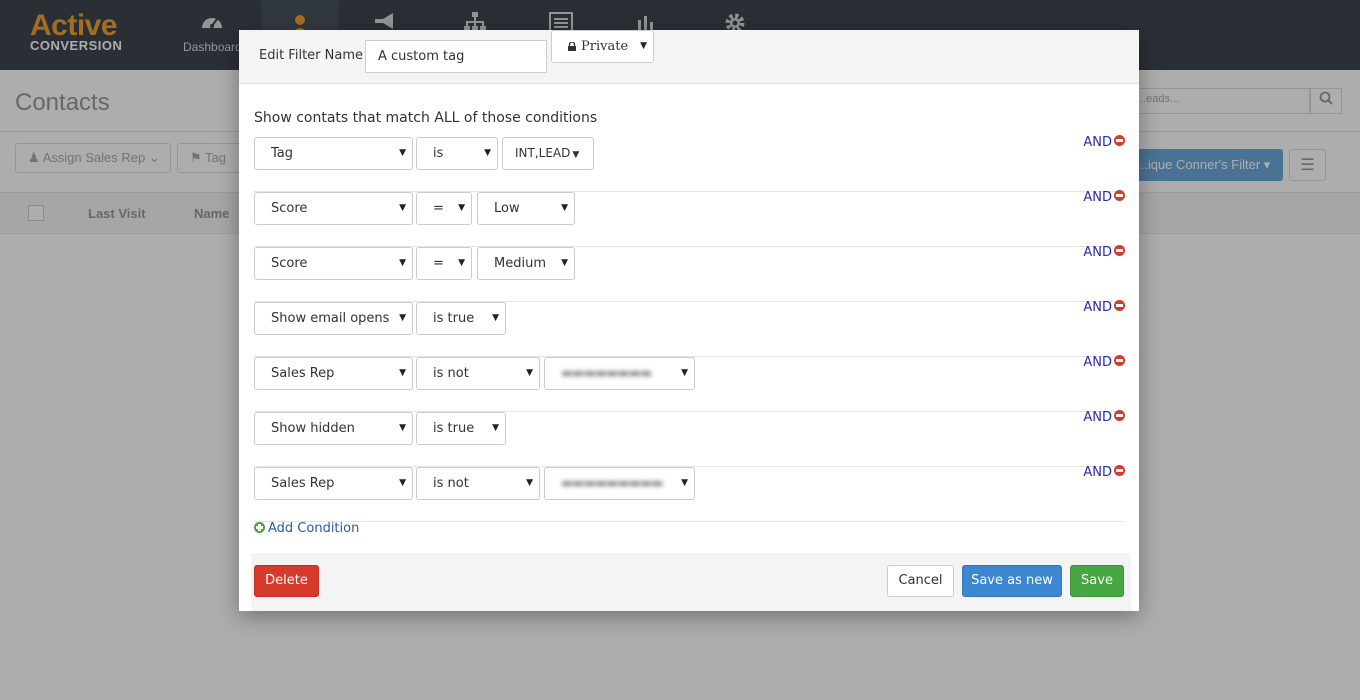 This screenshot has height=700, width=1360. I want to click on condition-field-value: Show email opens, so click(330, 318).